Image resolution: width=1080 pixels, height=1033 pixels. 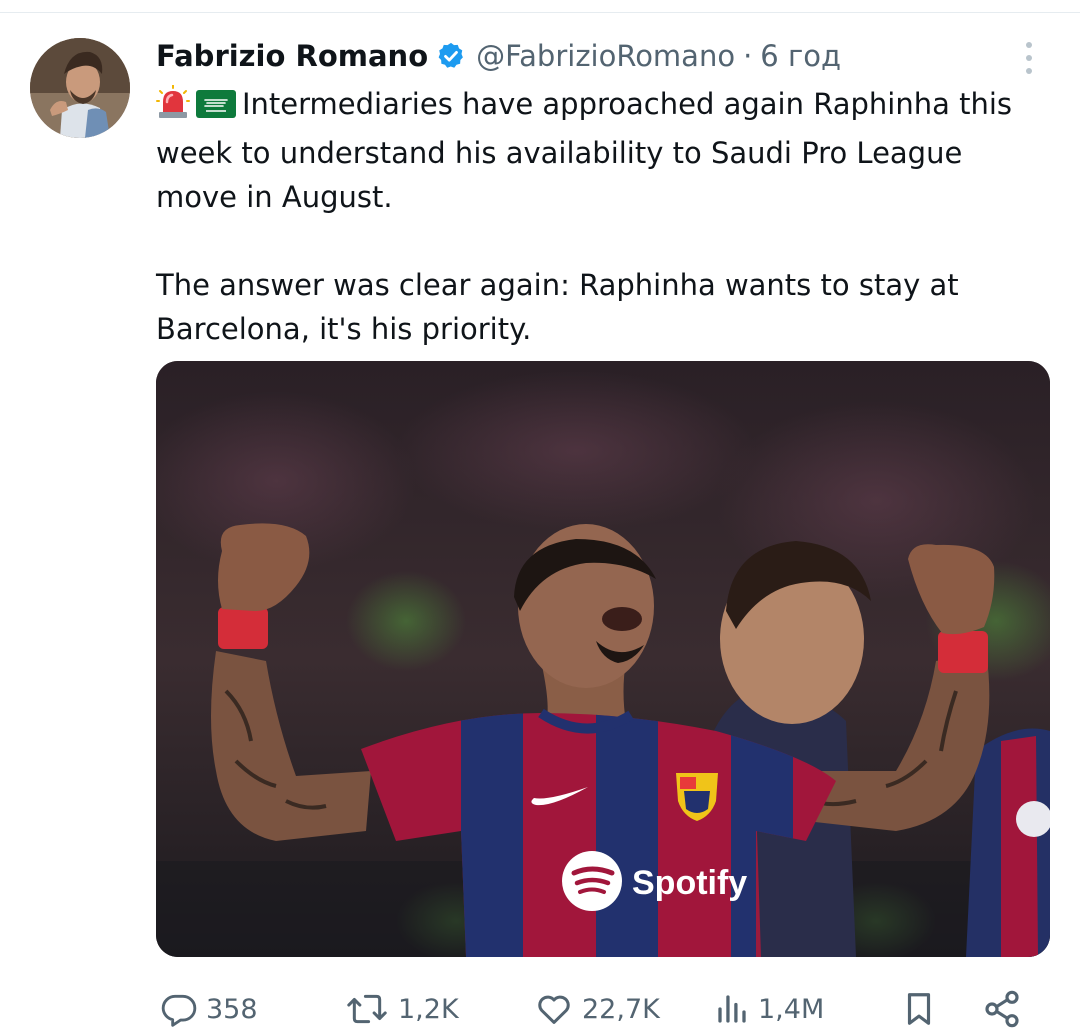 I want to click on police-light-emoji, so click(x=173, y=107).